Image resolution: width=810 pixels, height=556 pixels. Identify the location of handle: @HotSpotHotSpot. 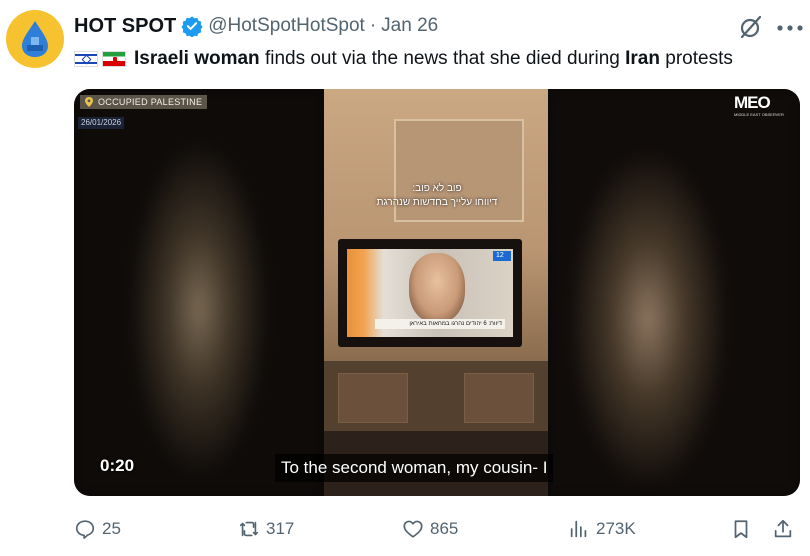
(286, 26).